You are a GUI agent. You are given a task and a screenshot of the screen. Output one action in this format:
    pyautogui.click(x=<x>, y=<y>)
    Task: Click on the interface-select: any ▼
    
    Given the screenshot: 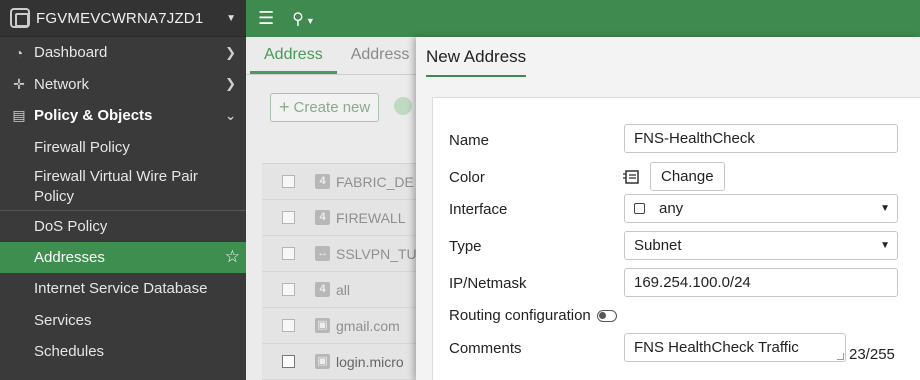 What is the action you would take?
    pyautogui.click(x=761, y=208)
    